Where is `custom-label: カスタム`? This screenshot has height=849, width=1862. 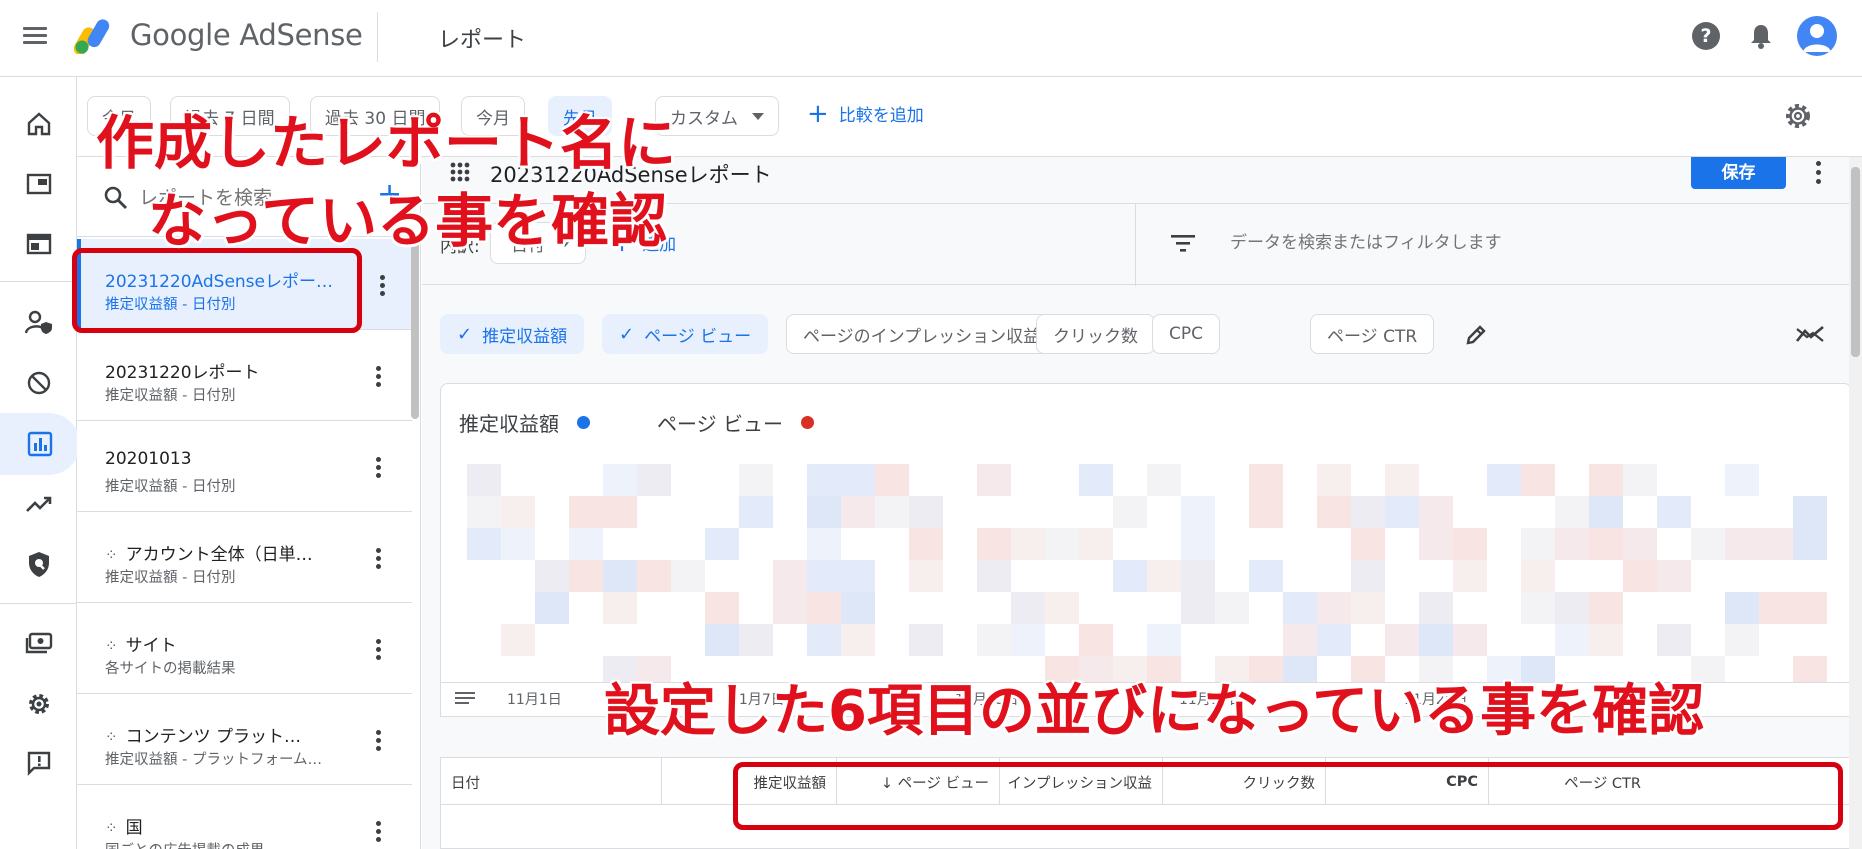 custom-label: カスタム is located at coordinates (704, 118).